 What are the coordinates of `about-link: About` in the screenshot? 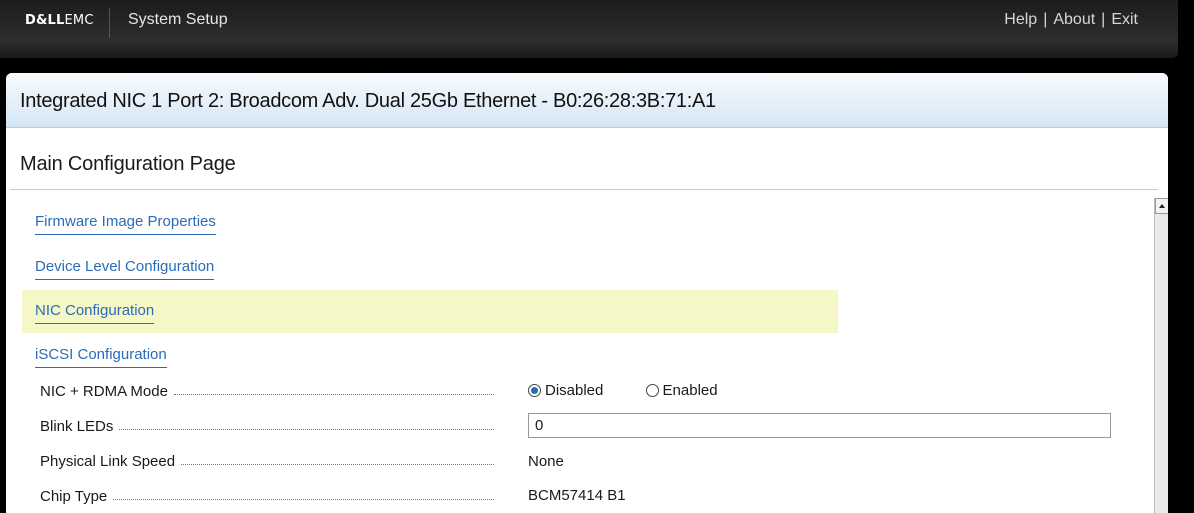 It's located at (1074, 19).